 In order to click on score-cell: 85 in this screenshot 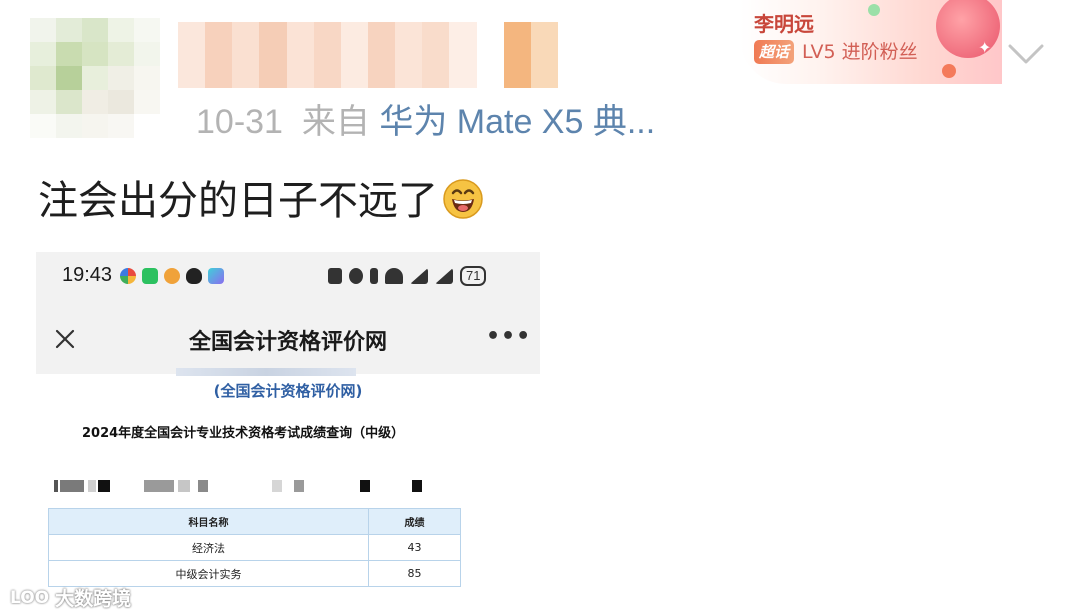, I will do `click(414, 573)`.